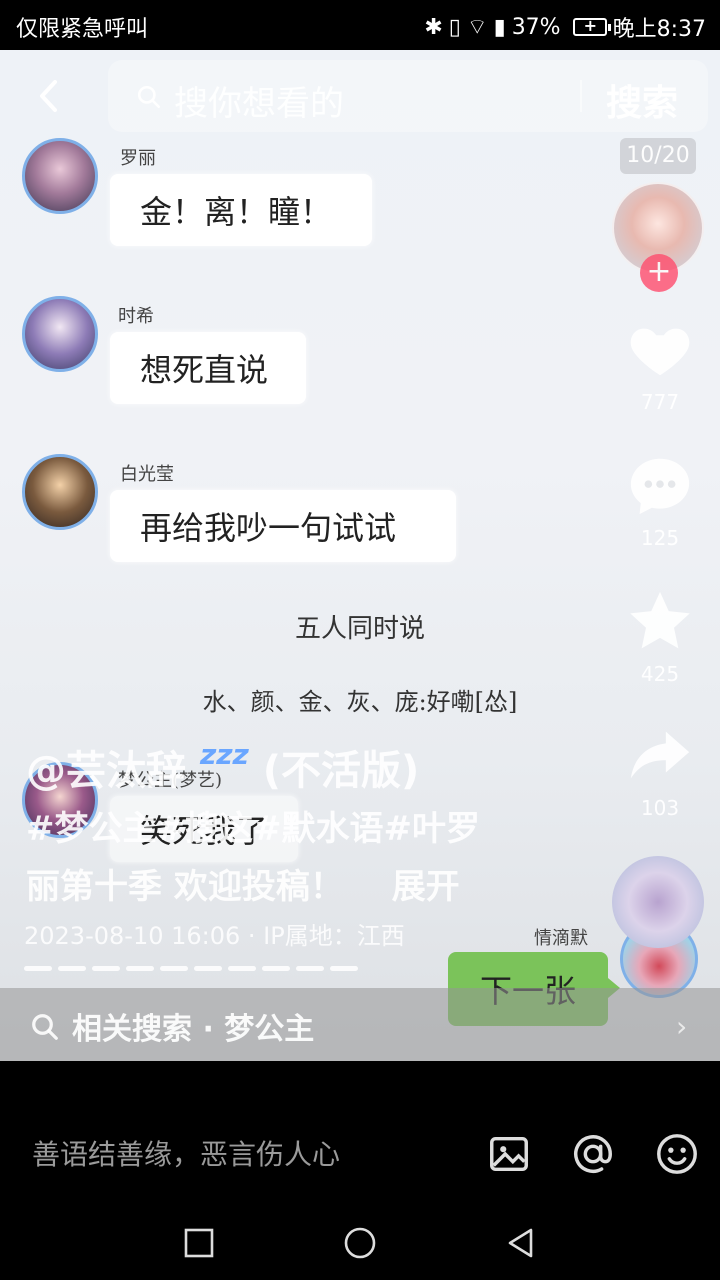  What do you see at coordinates (660, 538) in the screenshot?
I see `comment-count: 125` at bounding box center [660, 538].